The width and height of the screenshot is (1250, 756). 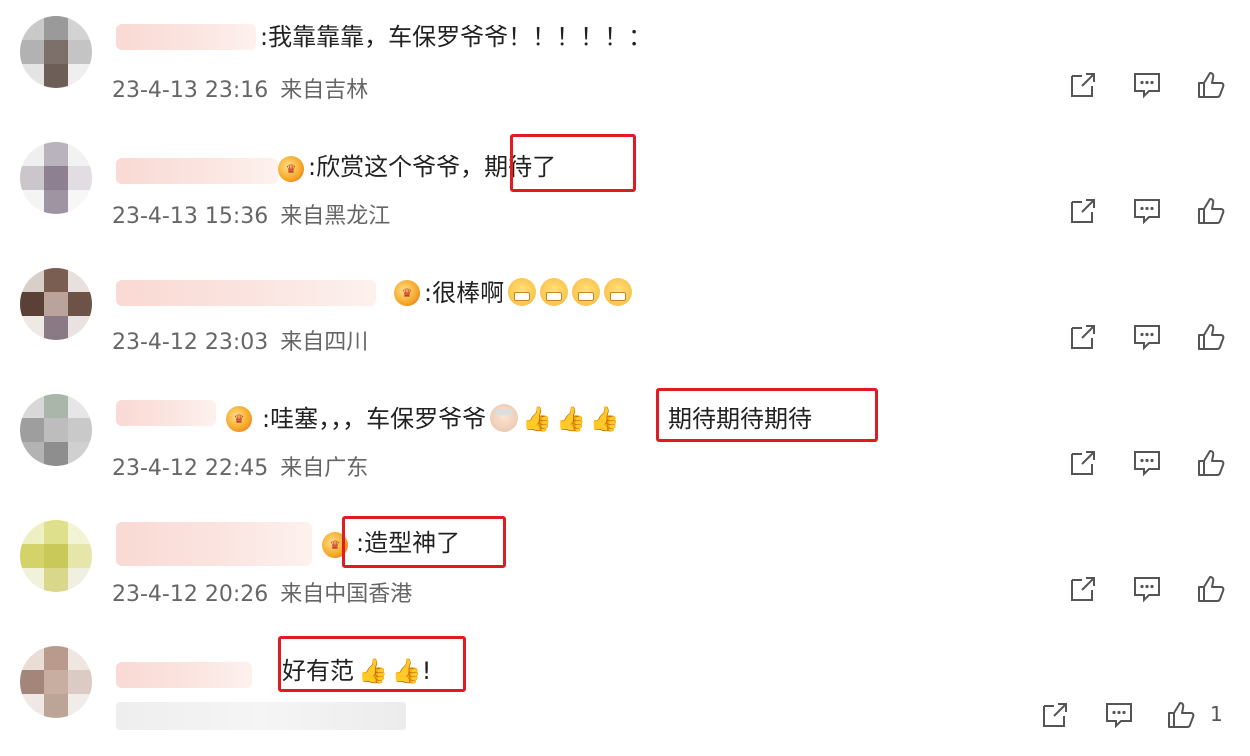 What do you see at coordinates (1216, 714) in the screenshot?
I see `like-count: 1` at bounding box center [1216, 714].